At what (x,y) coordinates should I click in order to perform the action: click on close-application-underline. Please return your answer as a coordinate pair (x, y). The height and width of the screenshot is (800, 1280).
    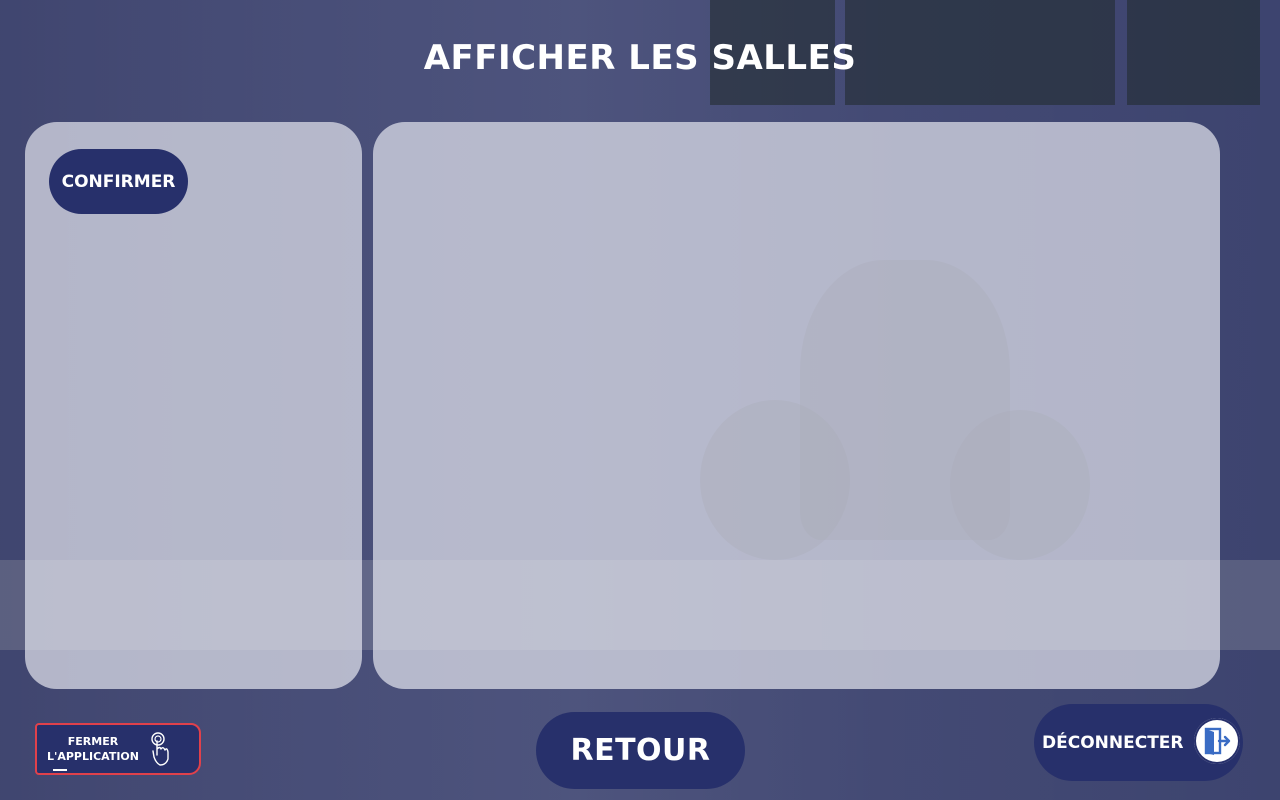
    Looking at the image, I should click on (60, 770).